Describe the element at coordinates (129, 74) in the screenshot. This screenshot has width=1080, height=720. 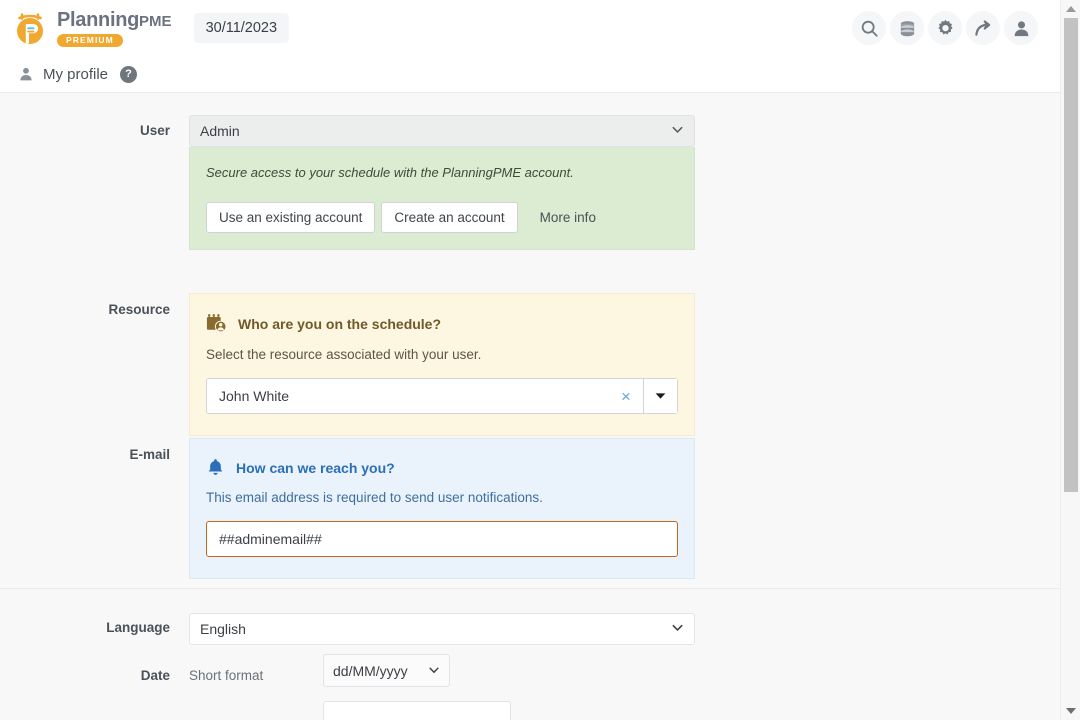
I see `help-icon: ?` at that location.